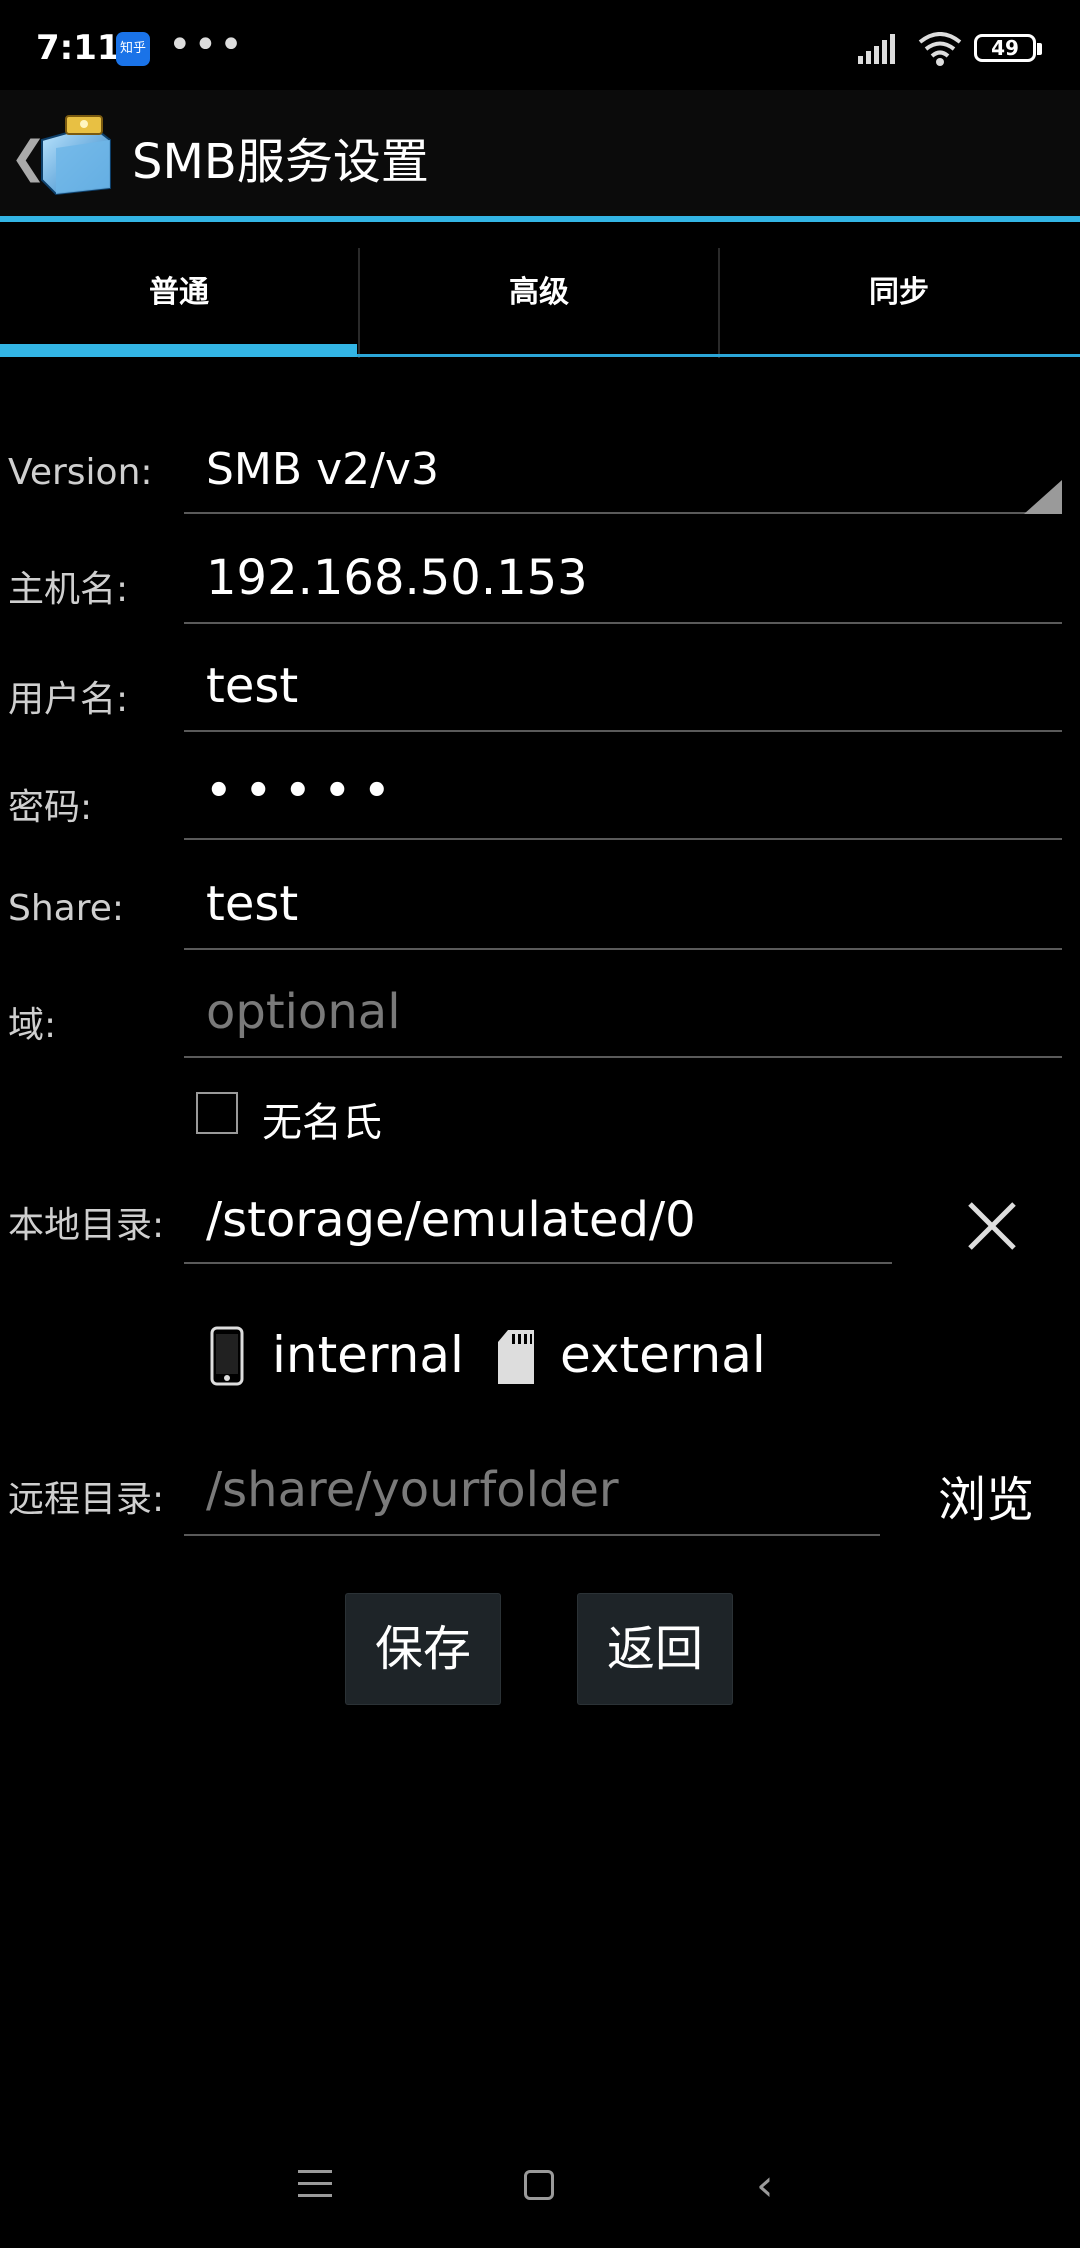  I want to click on version-label: Version:, so click(80, 472).